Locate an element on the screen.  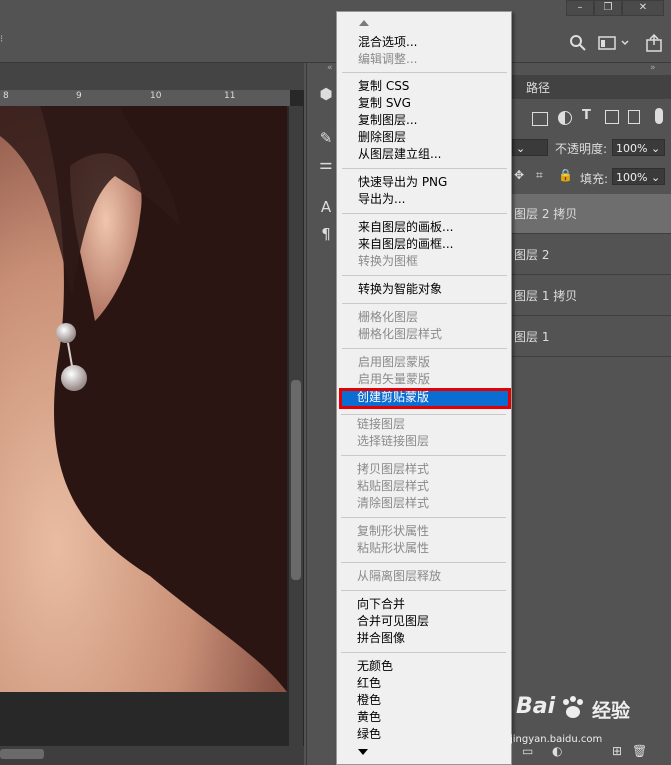
workspace-icon is located at coordinates (615, 43).